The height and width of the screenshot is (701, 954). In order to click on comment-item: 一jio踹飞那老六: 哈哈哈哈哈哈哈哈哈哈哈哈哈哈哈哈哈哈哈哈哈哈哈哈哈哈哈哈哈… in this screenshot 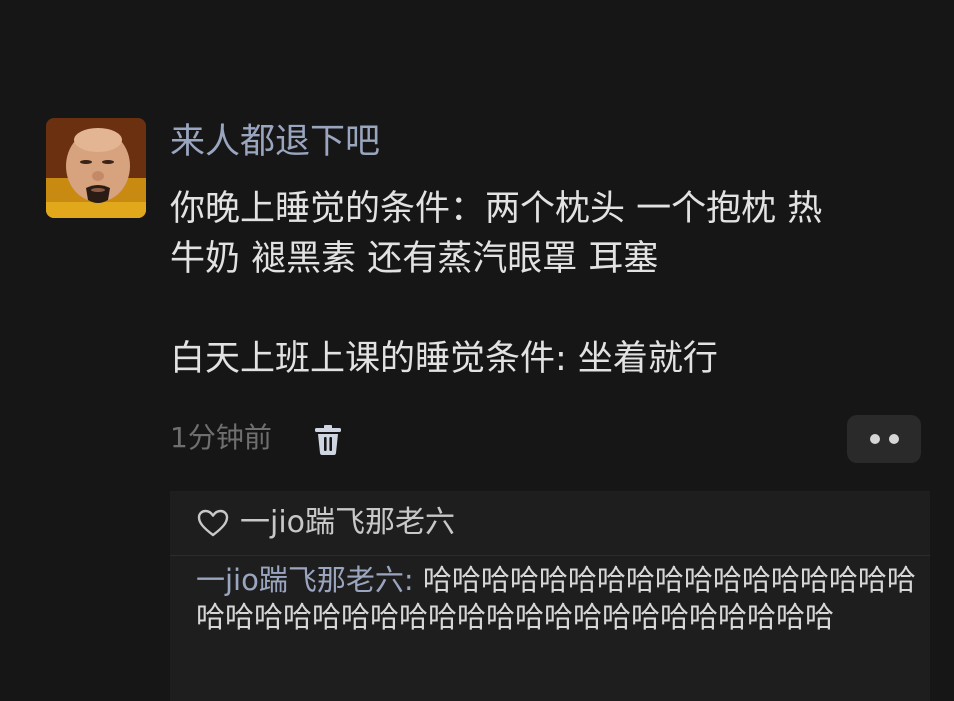, I will do `click(556, 599)`.